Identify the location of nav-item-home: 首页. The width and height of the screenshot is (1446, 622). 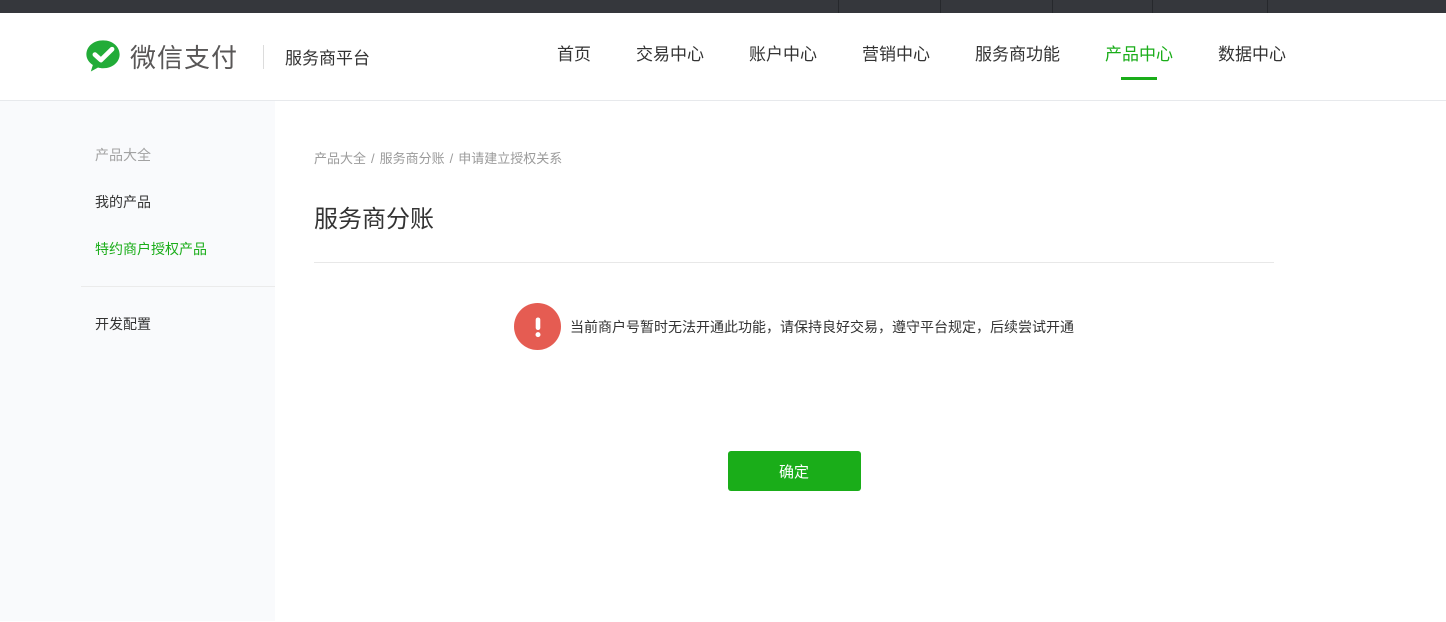
(574, 56).